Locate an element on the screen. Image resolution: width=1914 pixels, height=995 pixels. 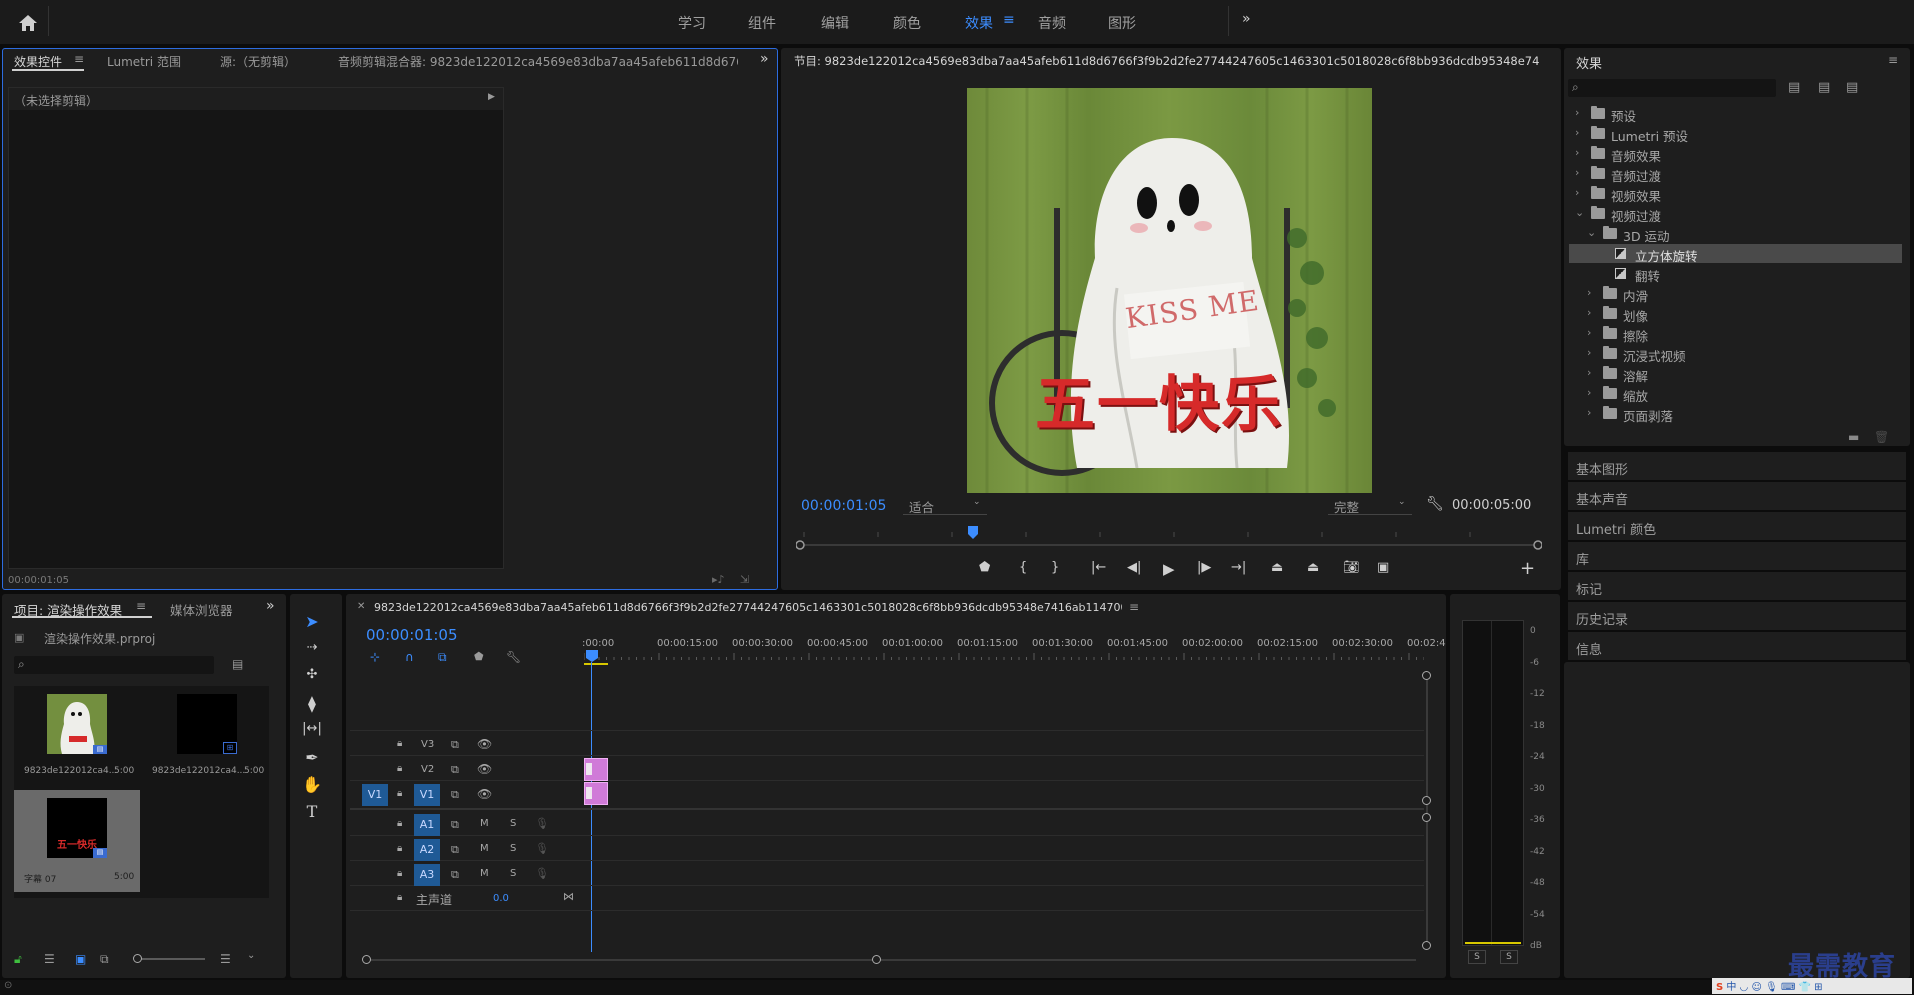
wrench-icon: 🔧︎ is located at coordinates (1435, 504).